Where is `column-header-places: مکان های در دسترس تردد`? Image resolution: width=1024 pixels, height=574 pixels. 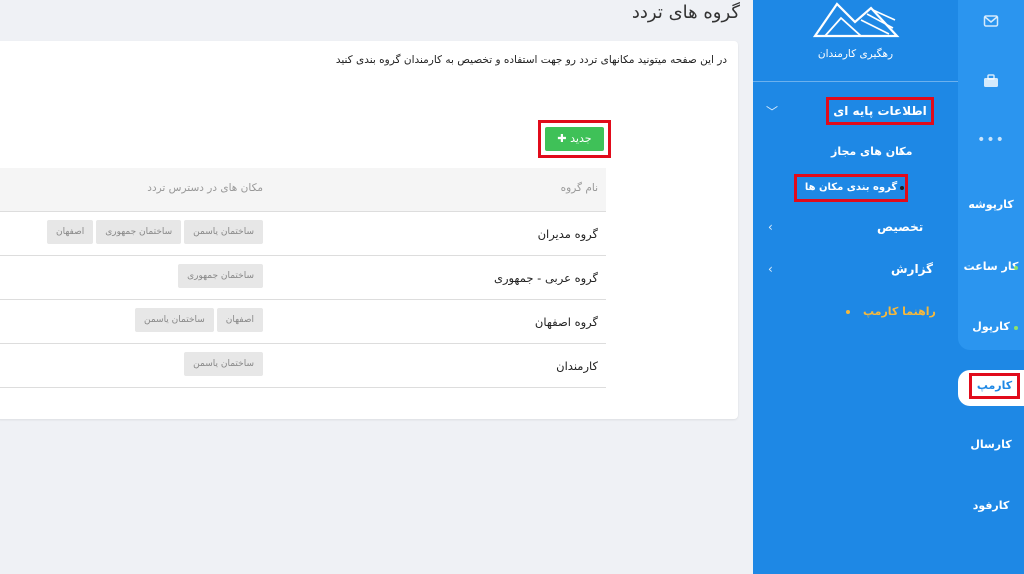 column-header-places: مکان های در دسترس تردد is located at coordinates (205, 188).